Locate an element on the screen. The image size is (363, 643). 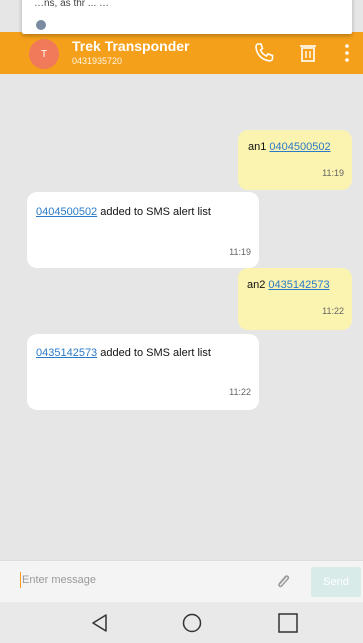
popup-radio is located at coordinates (41, 25).